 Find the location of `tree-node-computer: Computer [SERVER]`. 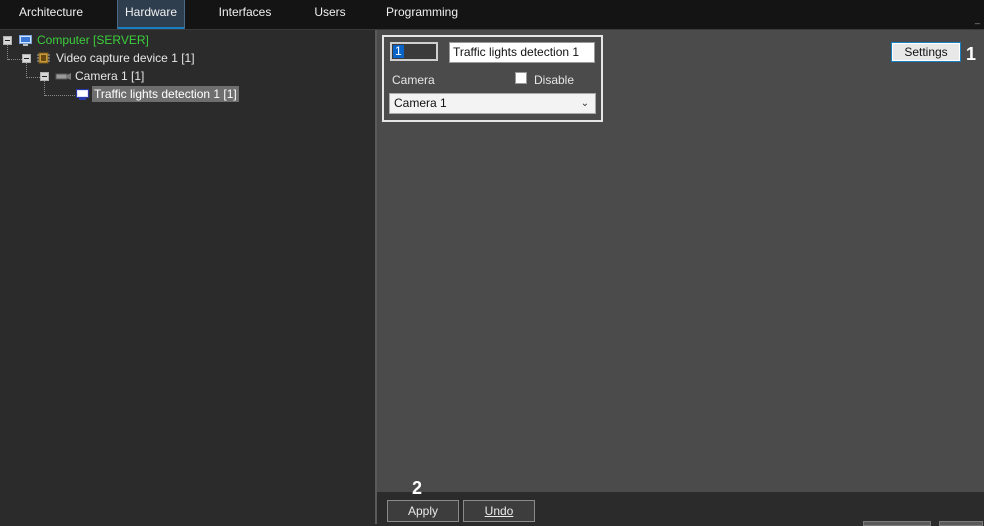

tree-node-computer: Computer [SERVER] is located at coordinates (187, 40).